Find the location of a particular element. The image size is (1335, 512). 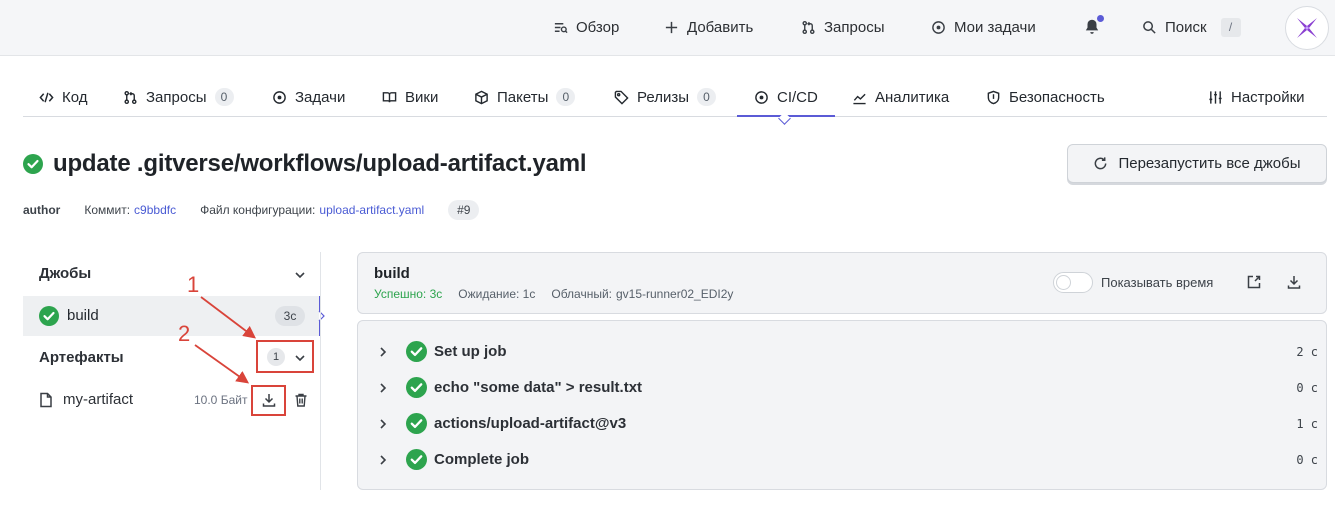

step-duration: 1 с is located at coordinates (1307, 424).